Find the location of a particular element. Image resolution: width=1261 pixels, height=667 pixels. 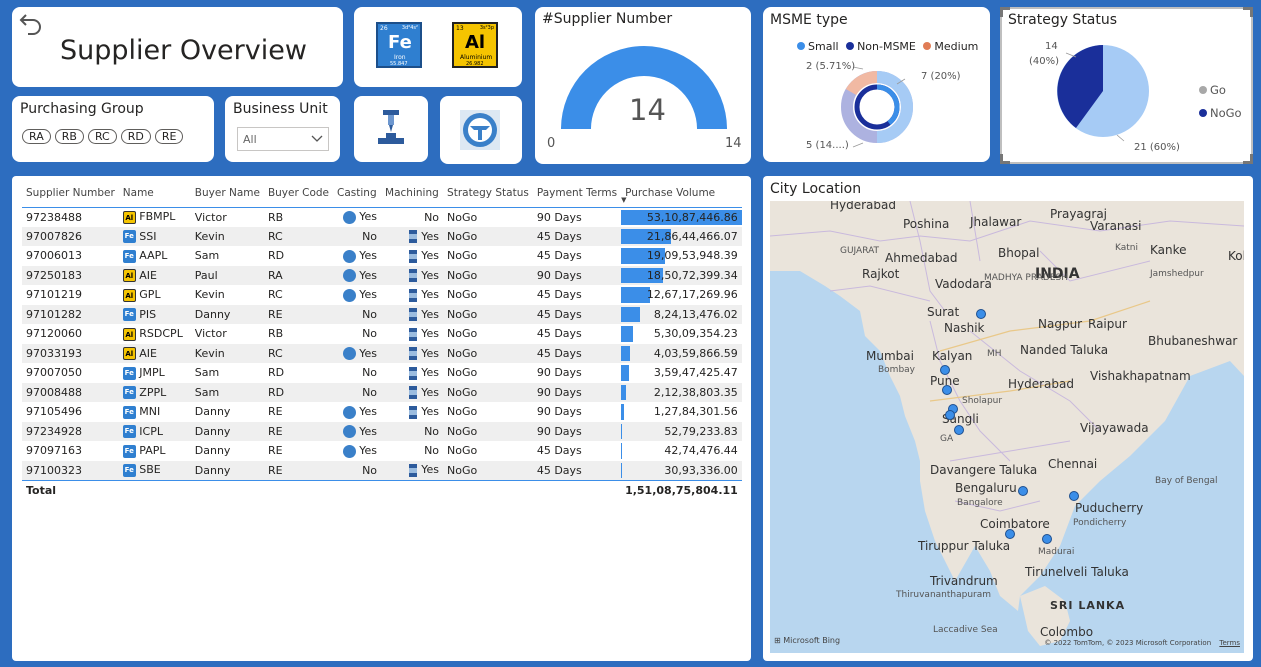

map-pin-chennai is located at coordinates (1074, 496).